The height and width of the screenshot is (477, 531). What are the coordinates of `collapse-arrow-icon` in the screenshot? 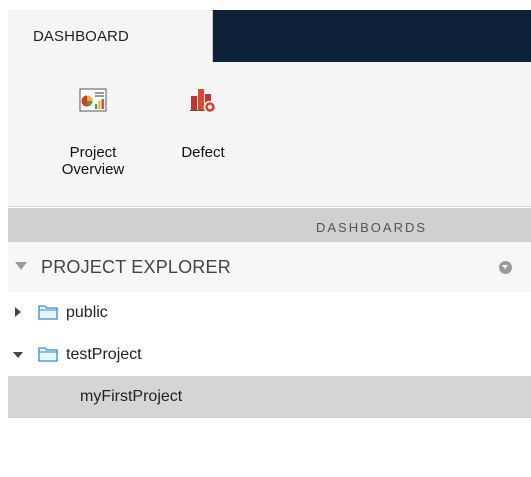 It's located at (18, 355).